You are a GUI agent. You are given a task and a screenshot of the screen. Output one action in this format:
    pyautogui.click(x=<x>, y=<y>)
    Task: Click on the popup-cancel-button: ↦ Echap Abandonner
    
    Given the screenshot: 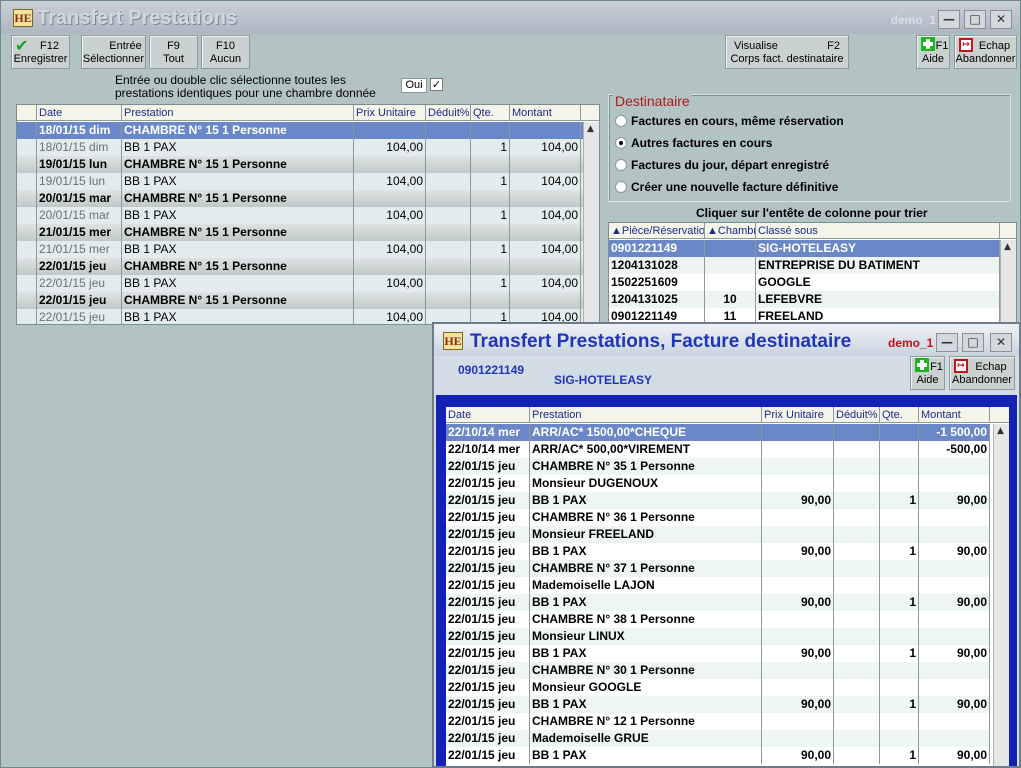 What is the action you would take?
    pyautogui.click(x=982, y=373)
    